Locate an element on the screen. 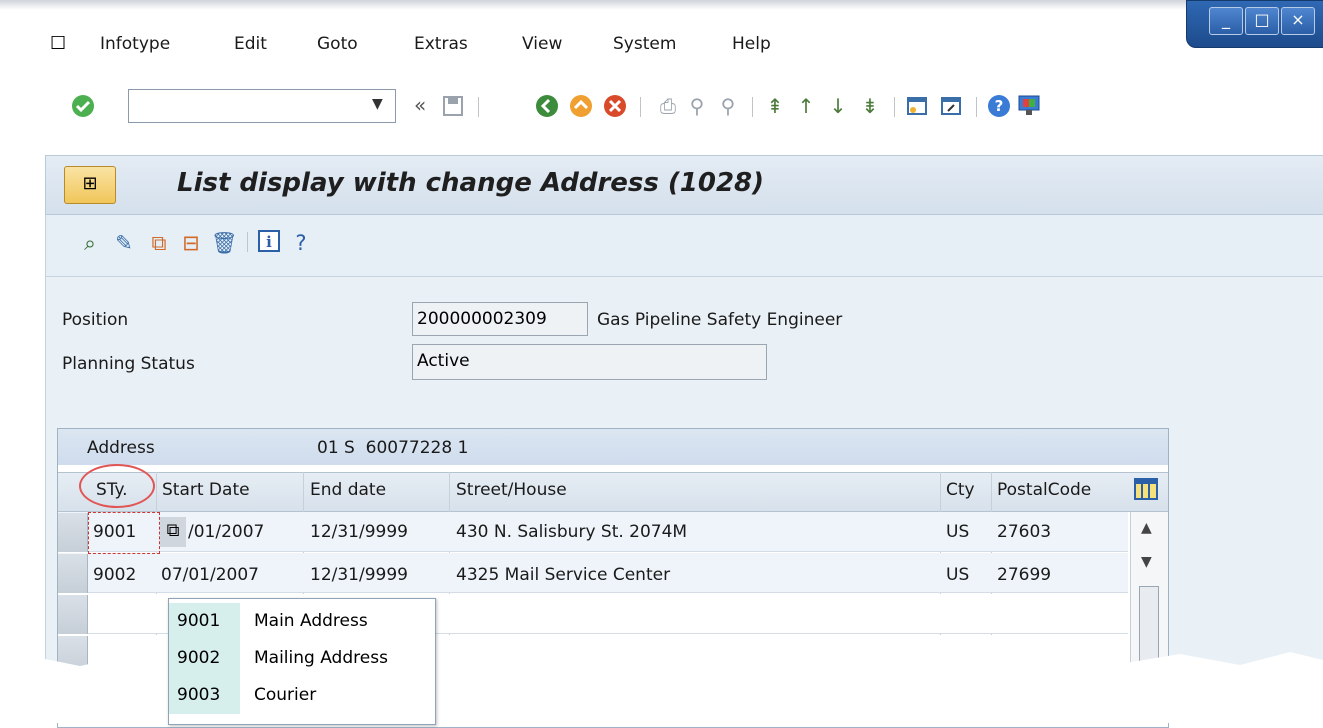  cancel-icon is located at coordinates (615, 106).